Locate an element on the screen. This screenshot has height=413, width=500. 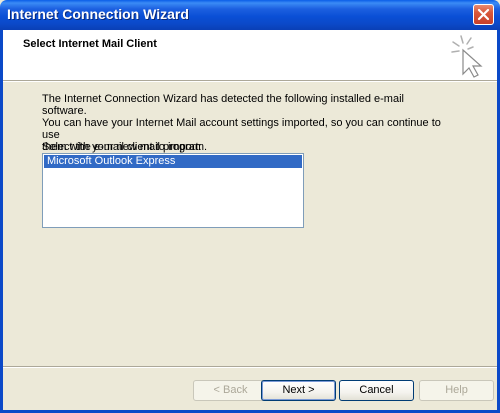
window-title: Internet Connection Wizard is located at coordinates (98, 14).